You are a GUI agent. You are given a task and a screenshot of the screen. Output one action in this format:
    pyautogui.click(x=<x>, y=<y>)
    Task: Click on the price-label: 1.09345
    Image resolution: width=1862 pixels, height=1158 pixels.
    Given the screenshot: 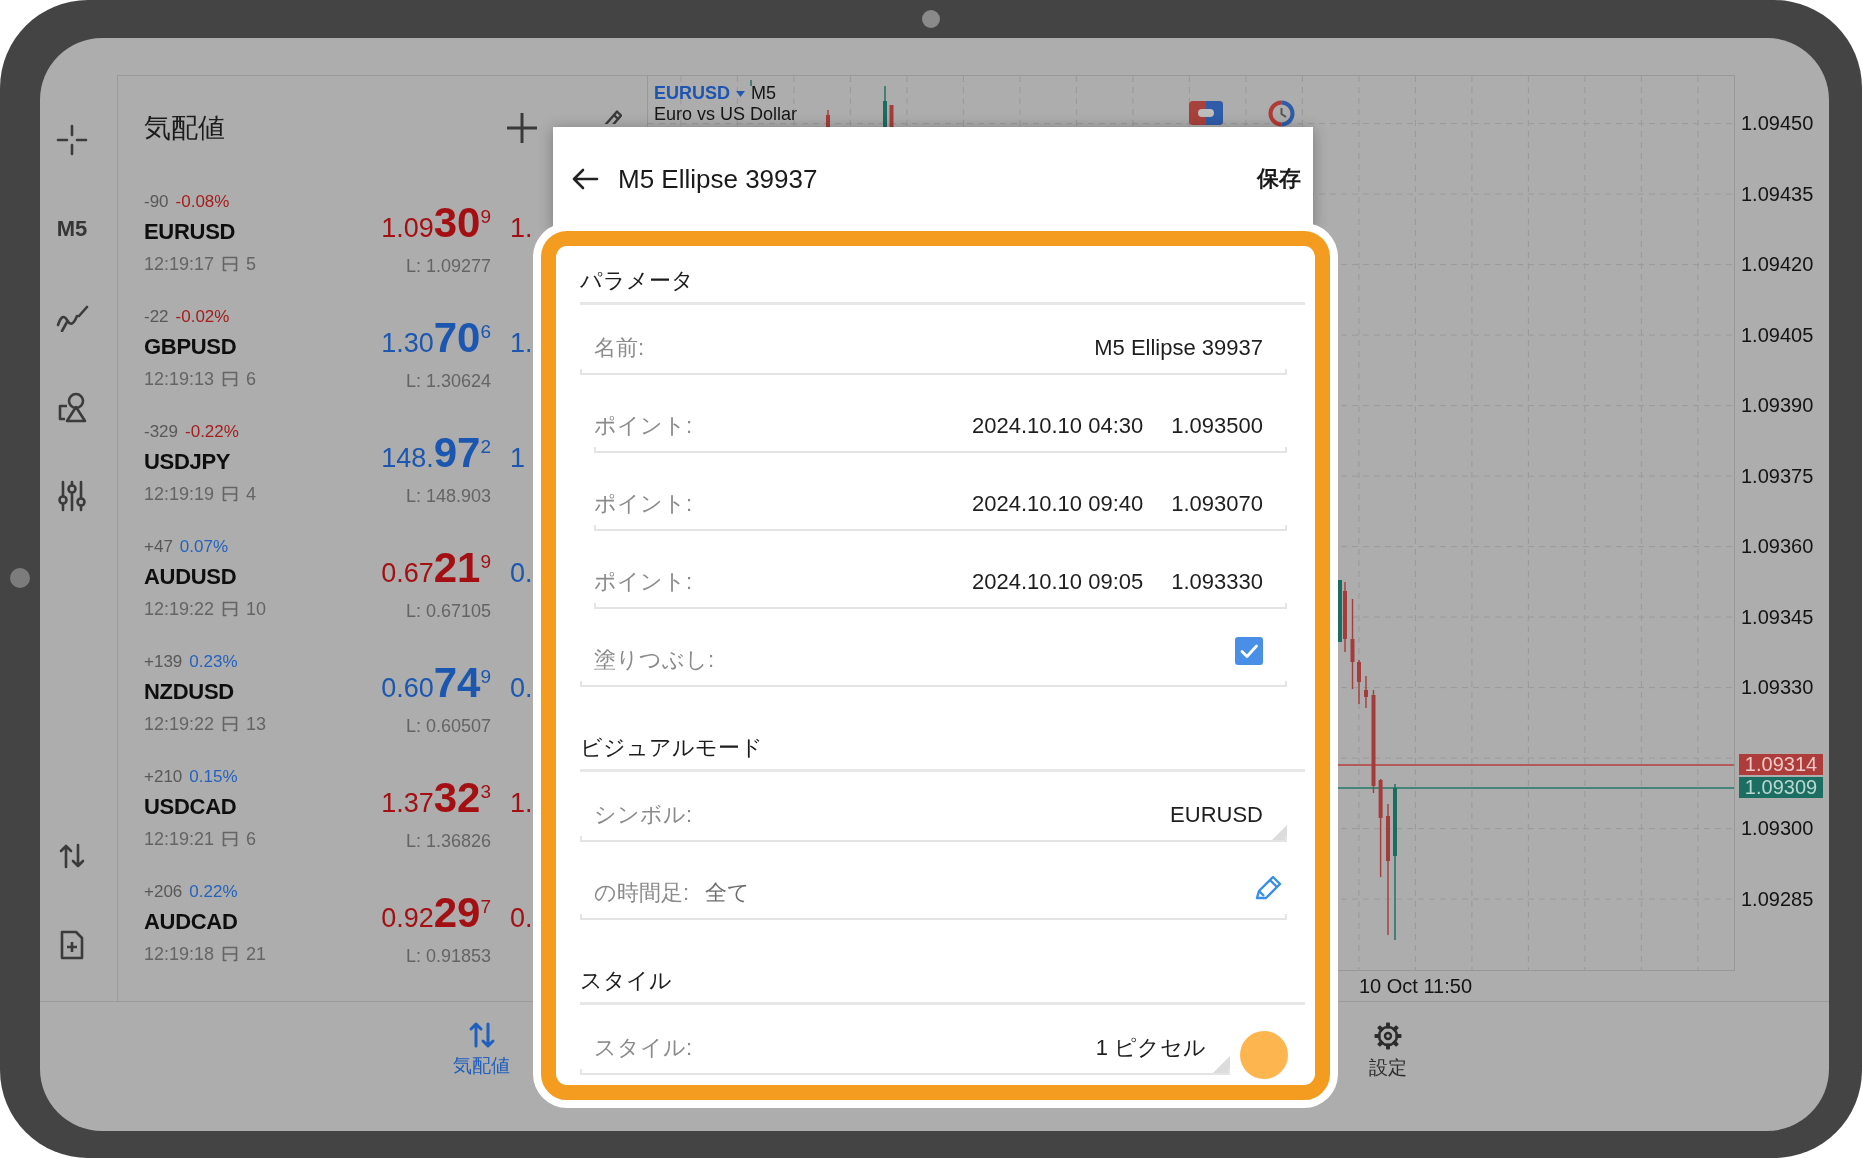 What is the action you would take?
    pyautogui.click(x=1777, y=616)
    